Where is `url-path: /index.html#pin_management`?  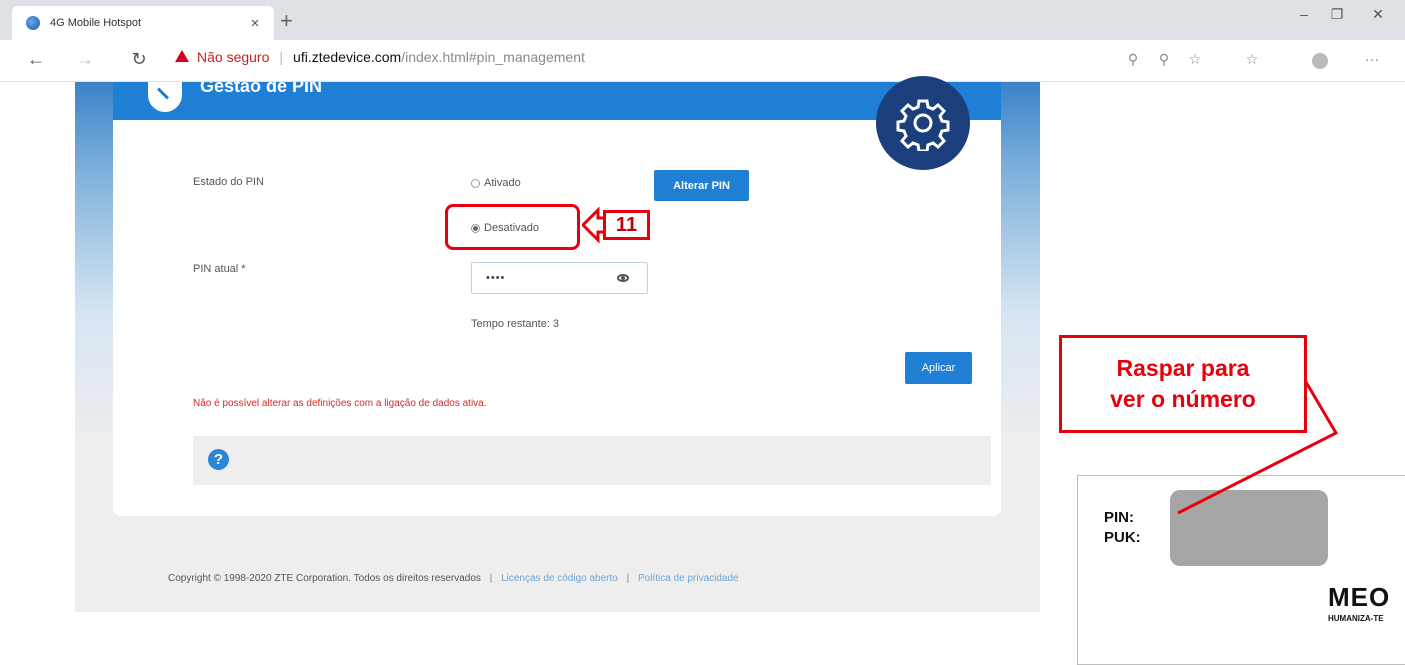
url-path: /index.html#pin_management is located at coordinates (493, 57).